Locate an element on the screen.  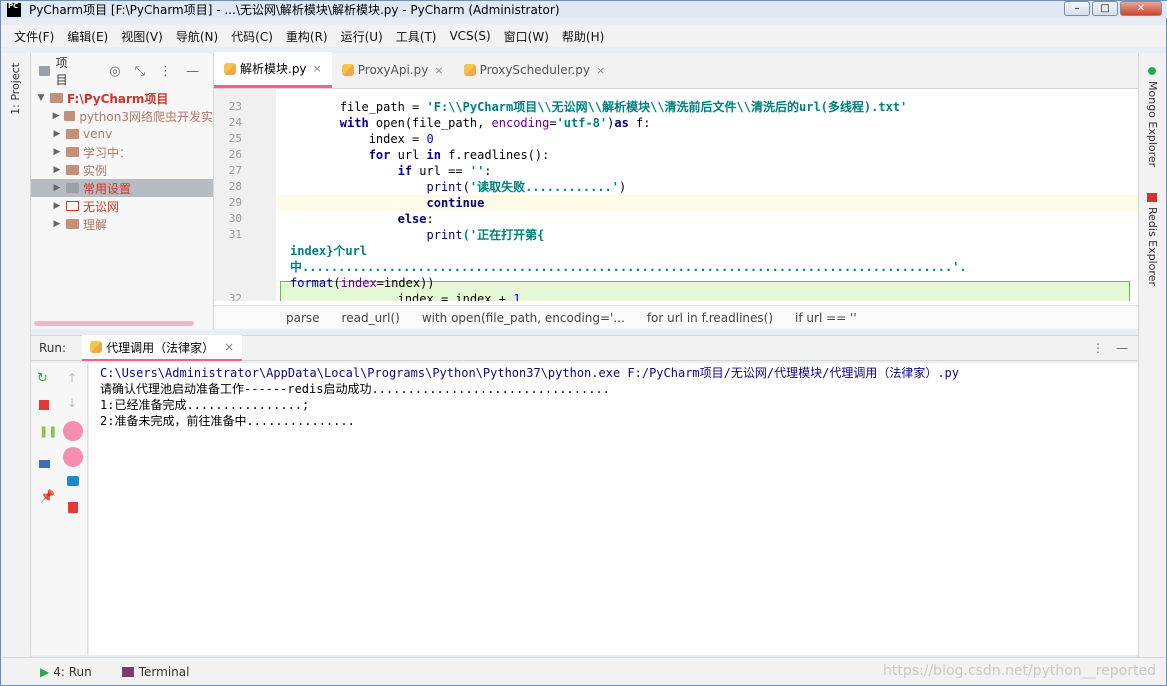
minimize-button: – is located at coordinates (1077, 8).